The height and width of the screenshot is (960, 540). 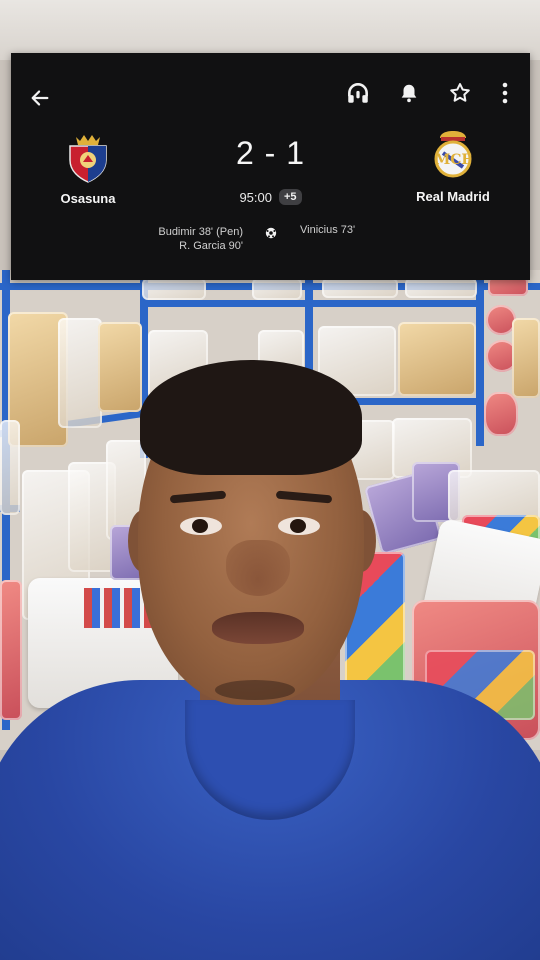 What do you see at coordinates (460, 93) in the screenshot?
I see `star-icon` at bounding box center [460, 93].